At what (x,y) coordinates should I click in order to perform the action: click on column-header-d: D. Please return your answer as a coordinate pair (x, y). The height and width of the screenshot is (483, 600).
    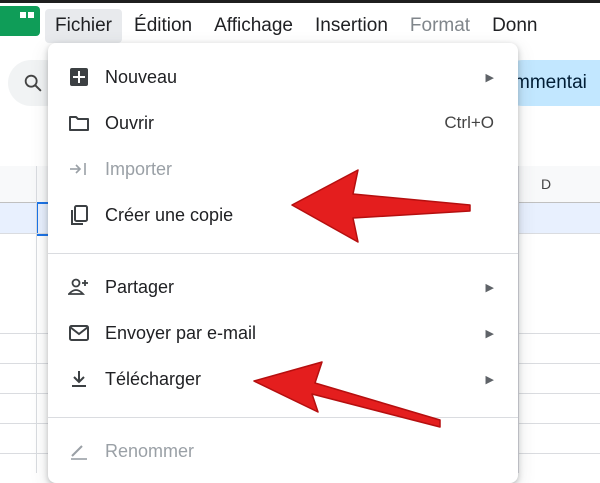
    Looking at the image, I should click on (546, 184).